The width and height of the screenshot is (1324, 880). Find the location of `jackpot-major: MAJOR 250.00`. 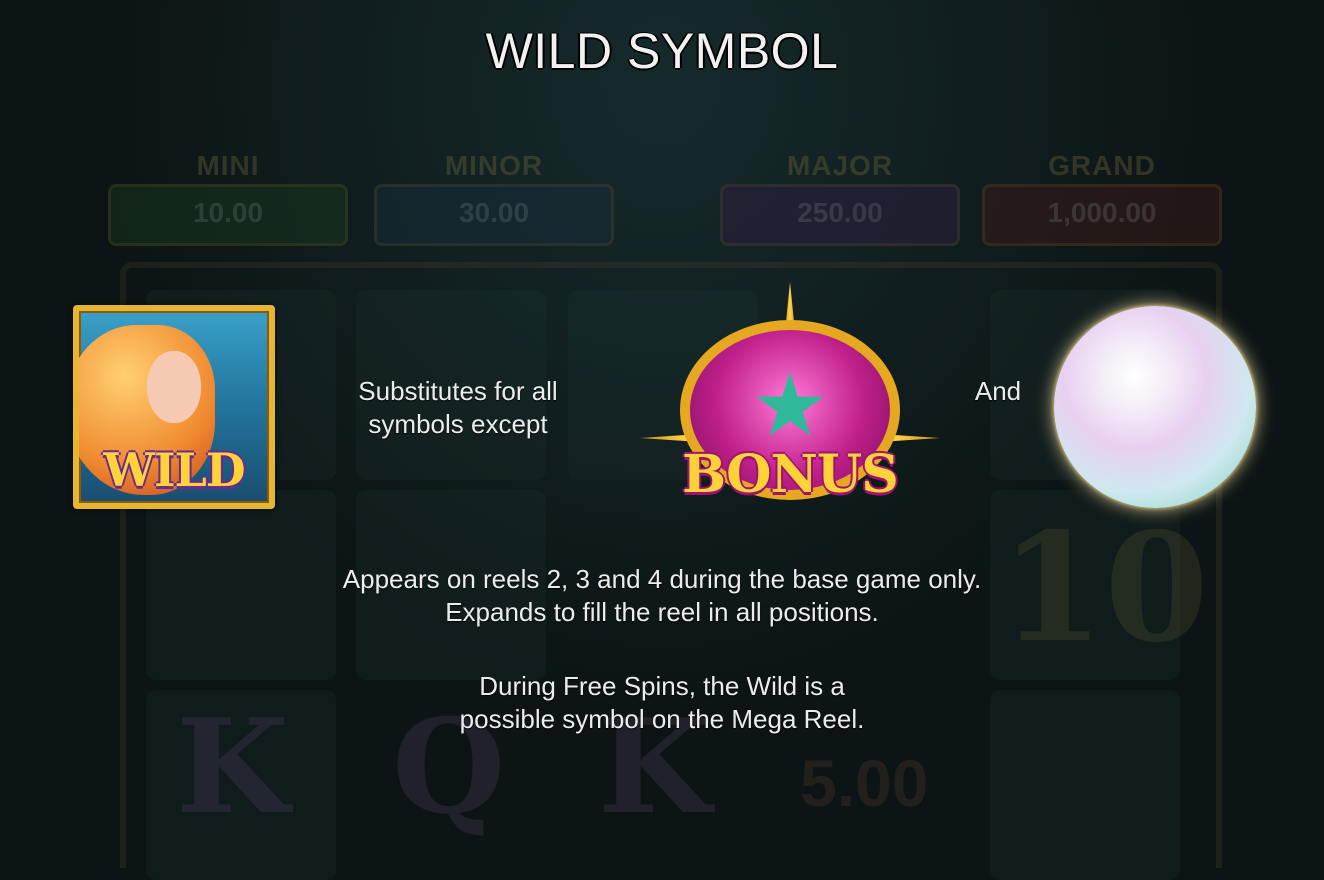

jackpot-major: MAJOR 250.00 is located at coordinates (840, 198).